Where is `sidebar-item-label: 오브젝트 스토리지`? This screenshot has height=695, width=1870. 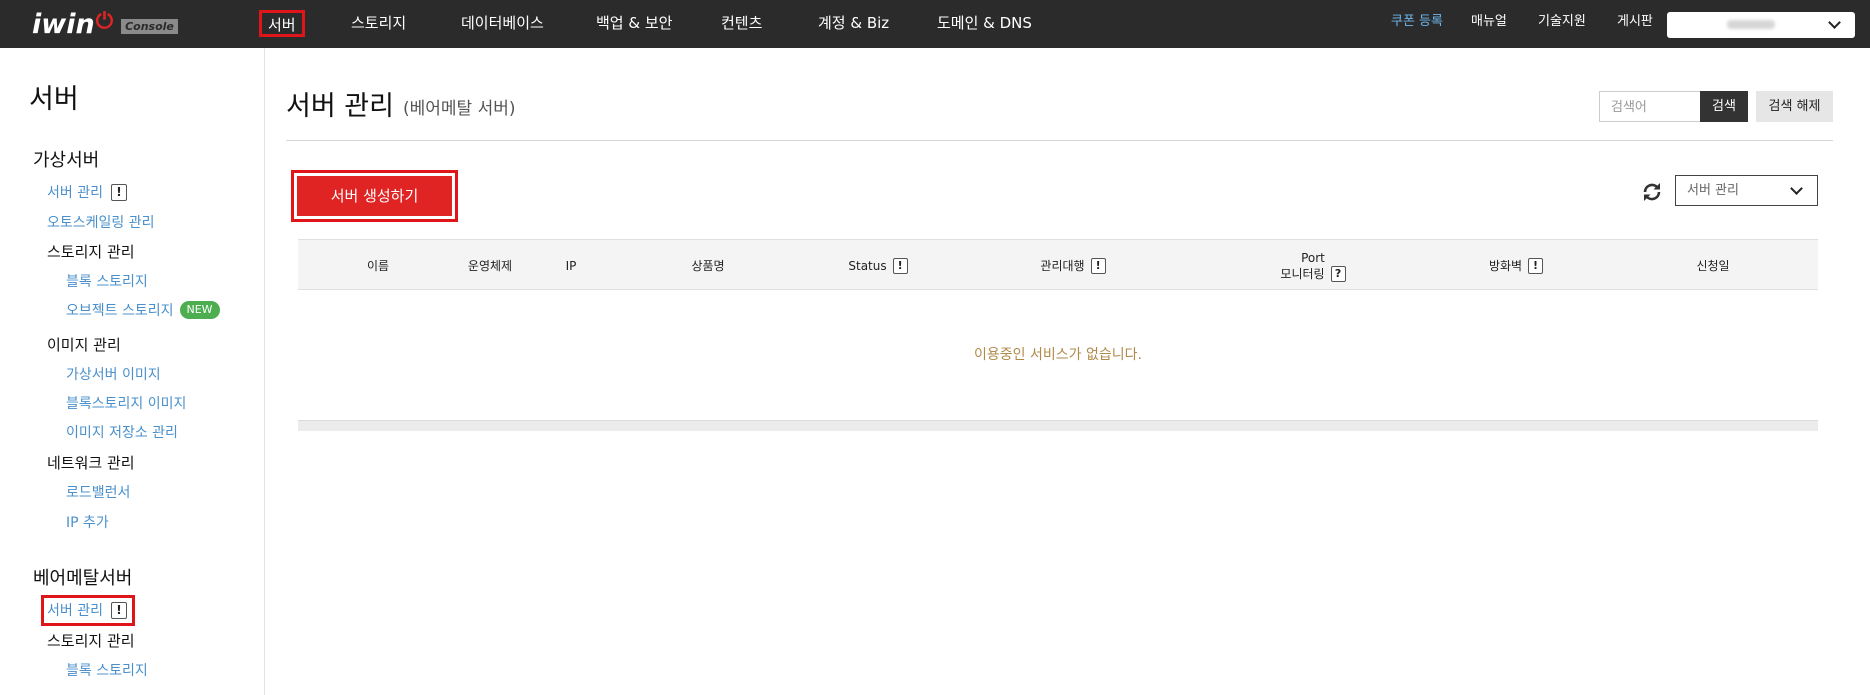 sidebar-item-label: 오브젝트 스토리지 is located at coordinates (120, 311).